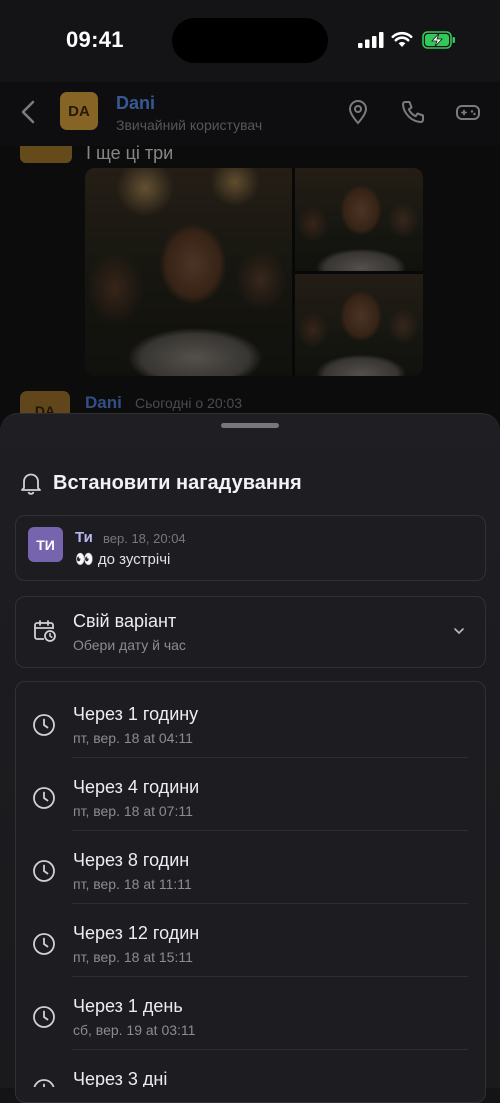 This screenshot has height=1103, width=500. What do you see at coordinates (136, 787) in the screenshot?
I see `option-title: Через 4 години` at bounding box center [136, 787].